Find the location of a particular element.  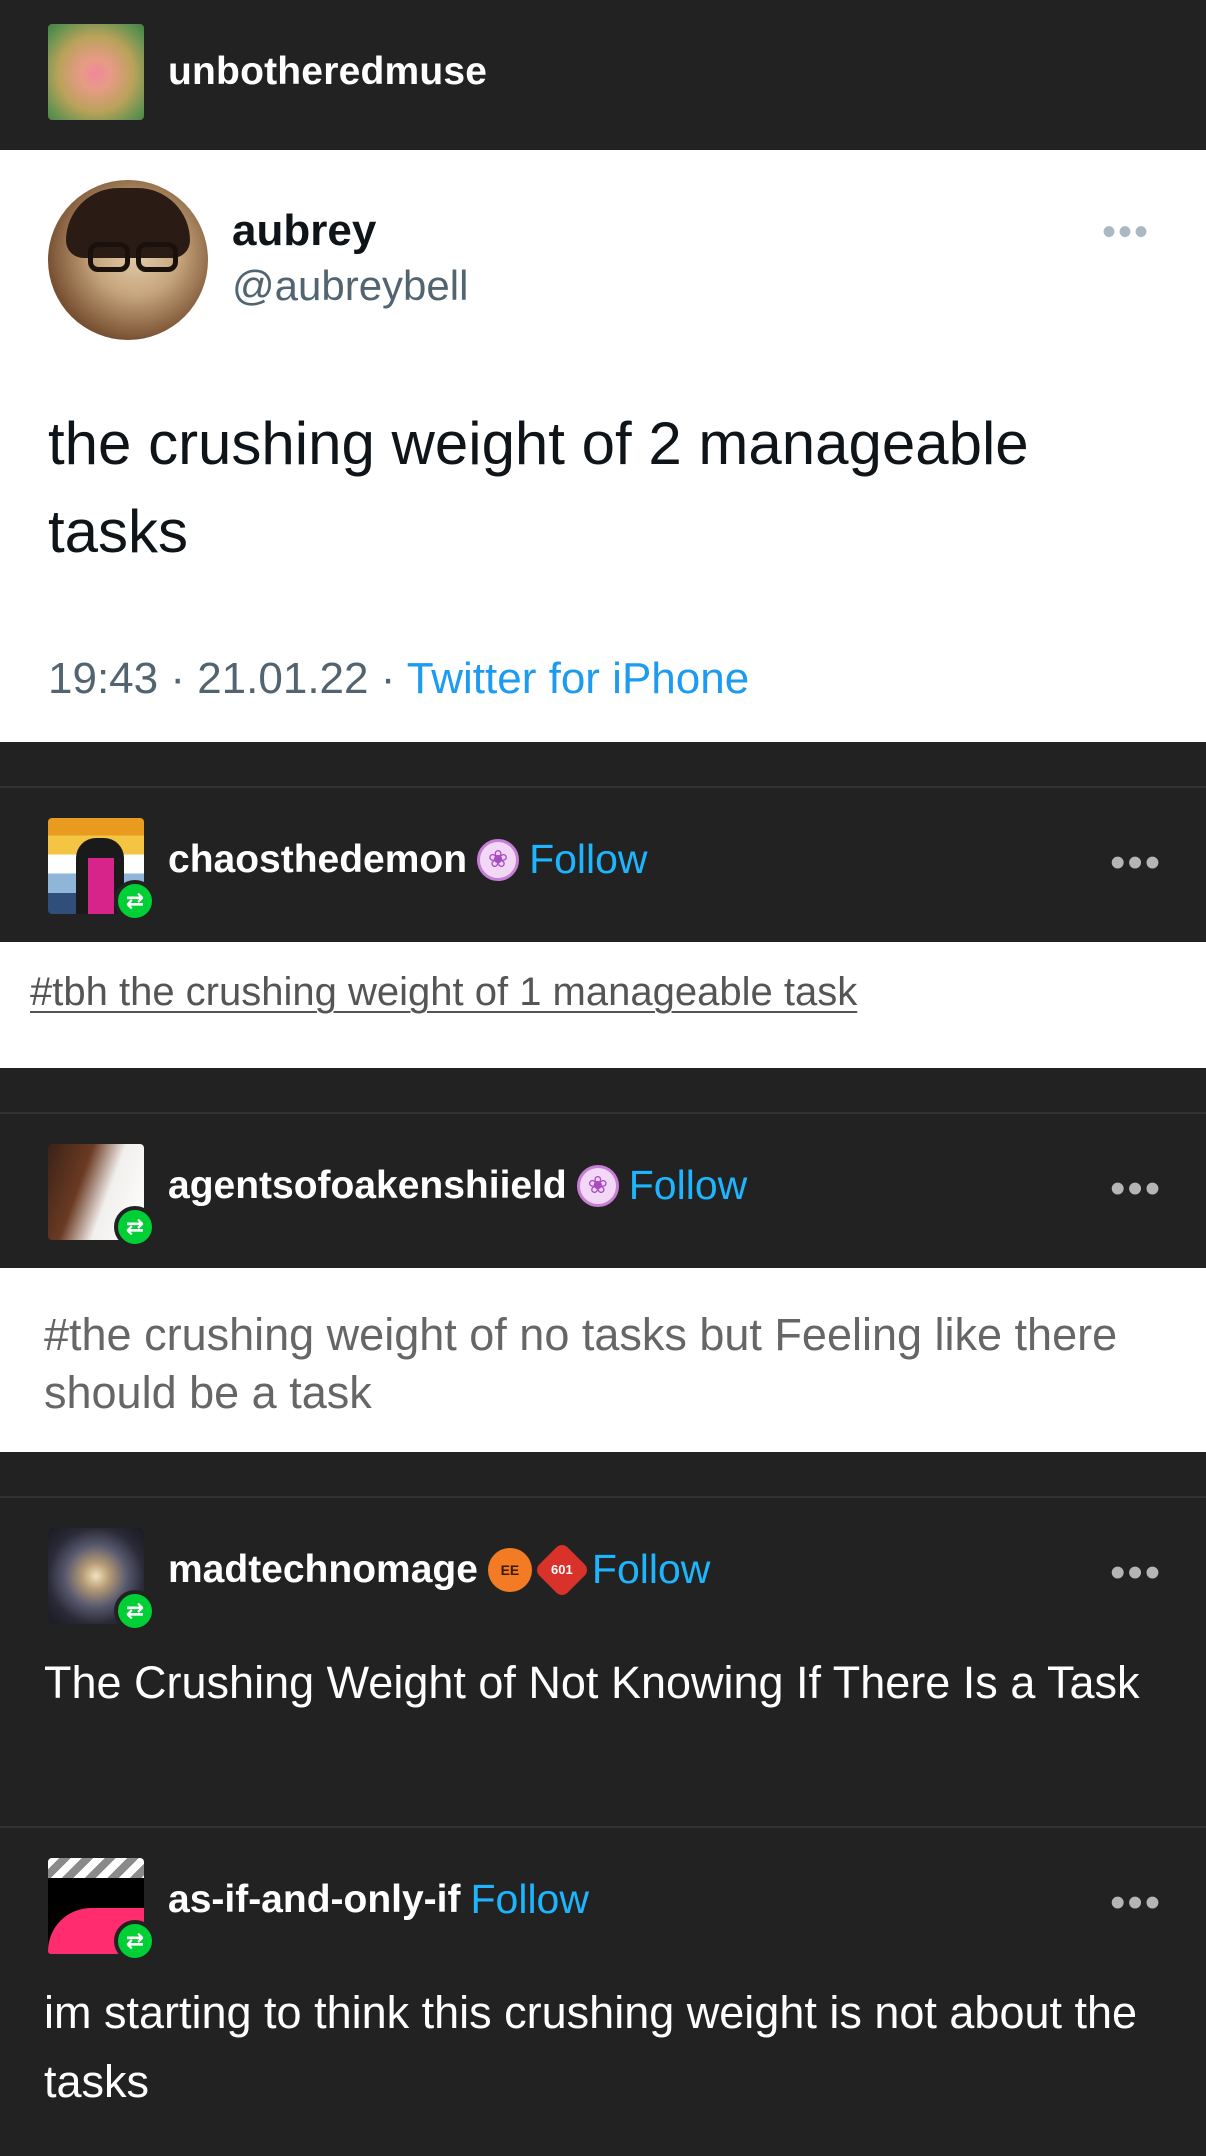

op-header: unbotheredmuse is located at coordinates (603, 75).